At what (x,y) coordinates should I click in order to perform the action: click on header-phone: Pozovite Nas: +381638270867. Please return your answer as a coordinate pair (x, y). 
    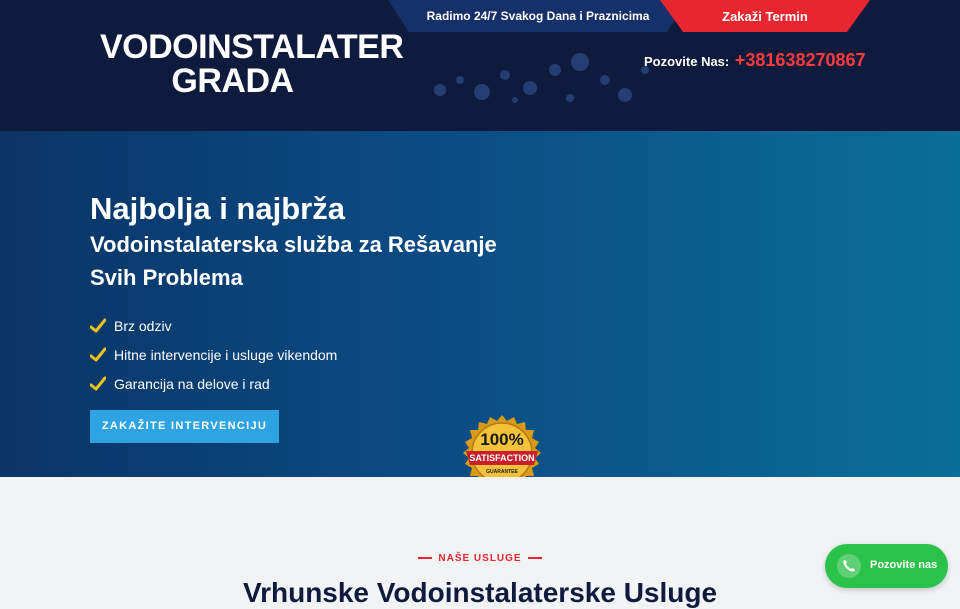
    Looking at the image, I should click on (755, 60).